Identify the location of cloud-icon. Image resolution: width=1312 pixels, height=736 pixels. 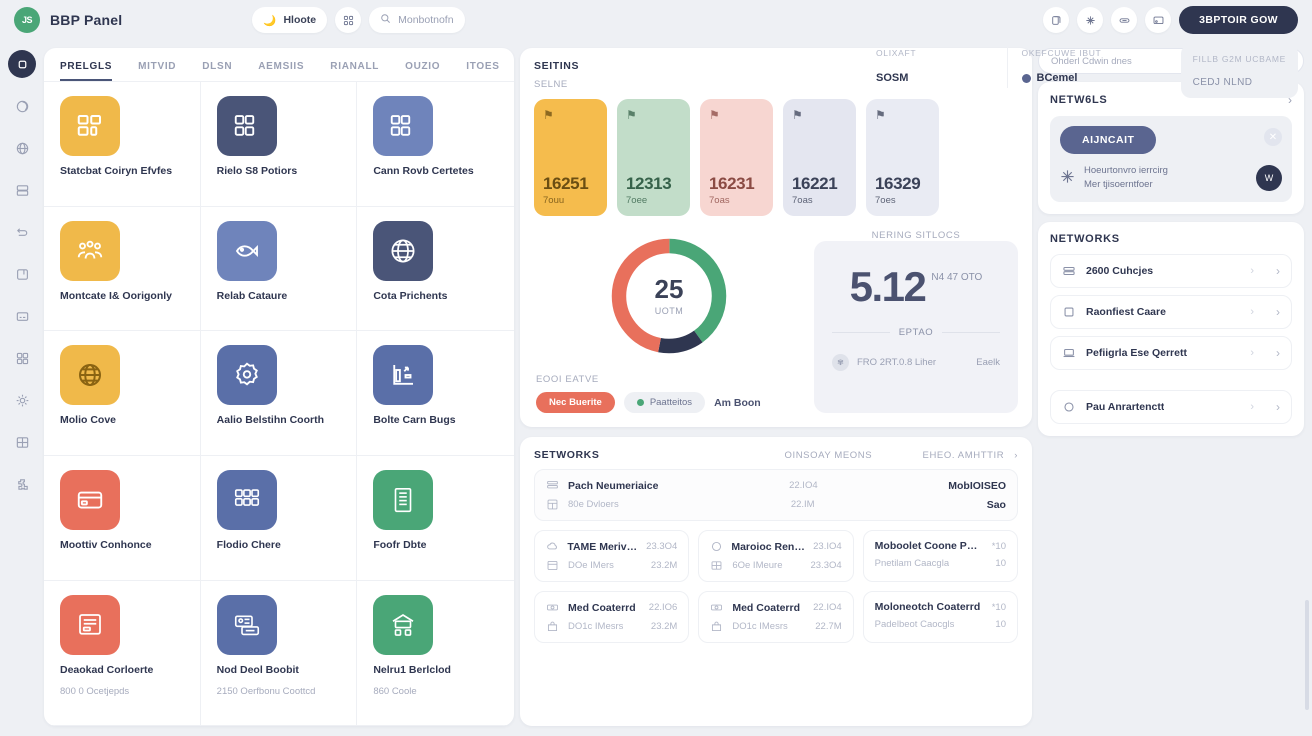
(552, 546).